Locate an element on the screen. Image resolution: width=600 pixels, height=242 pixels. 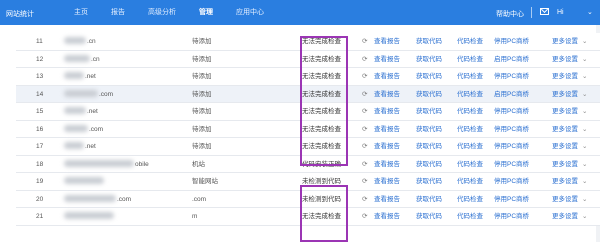
site-type: 智能网站 is located at coordinates (205, 182).